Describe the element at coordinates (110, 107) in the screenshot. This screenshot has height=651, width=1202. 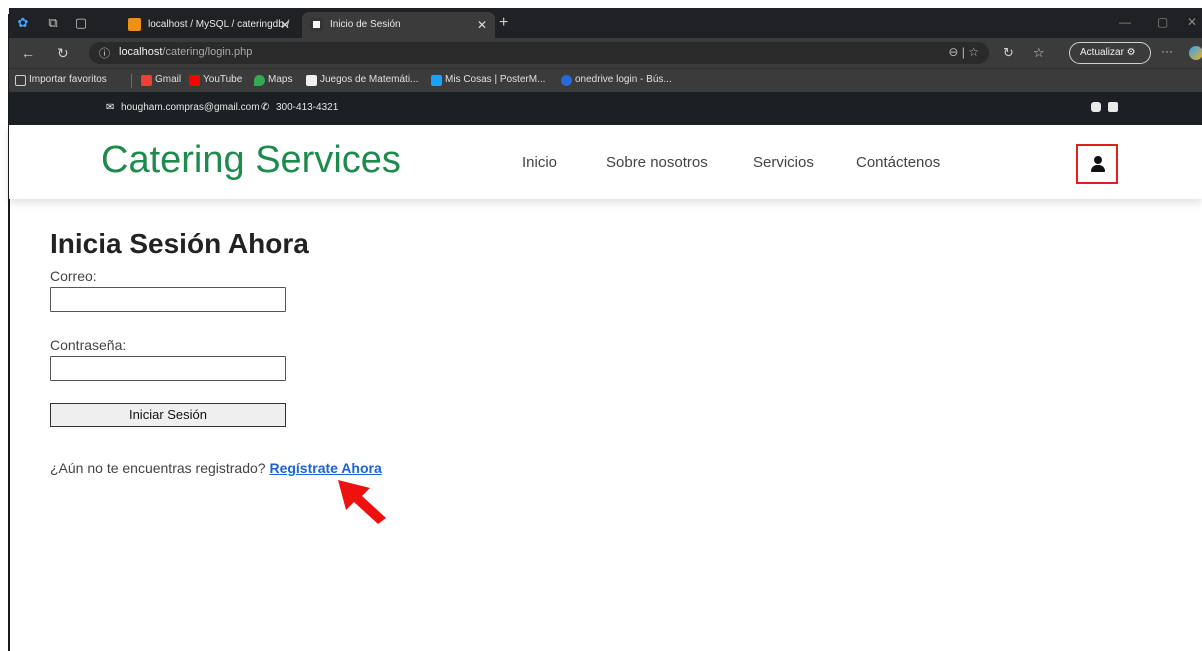
I see `envelope-icon: ✉` at that location.